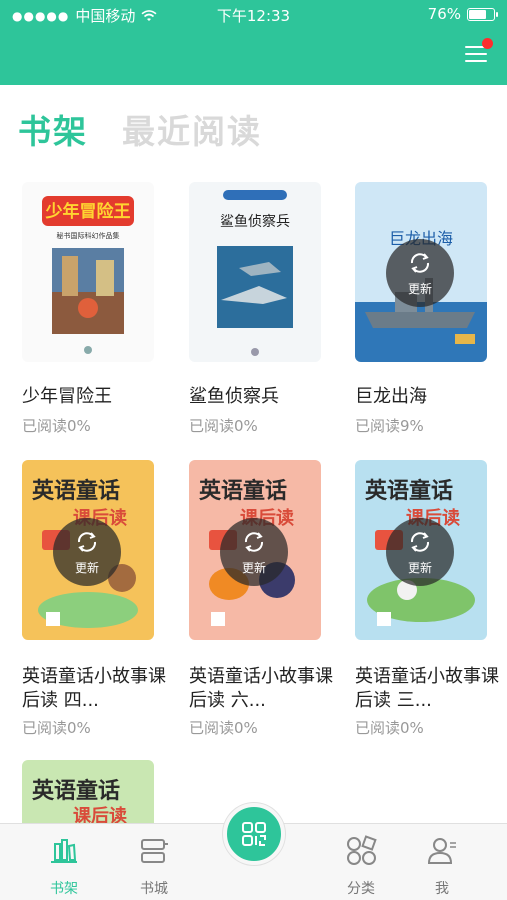  What do you see at coordinates (64, 889) in the screenshot?
I see `nav-bookshelf-label: 书架` at bounding box center [64, 889].